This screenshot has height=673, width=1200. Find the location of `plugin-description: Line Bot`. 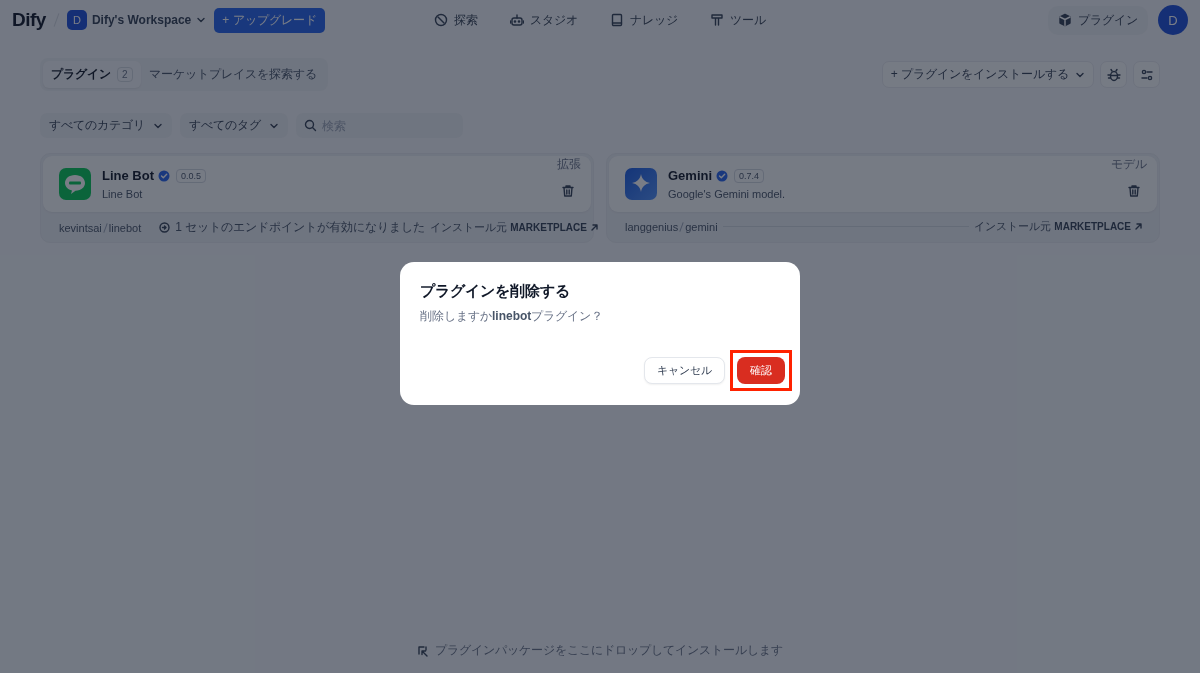

plugin-description: Line Bot is located at coordinates (123, 194).